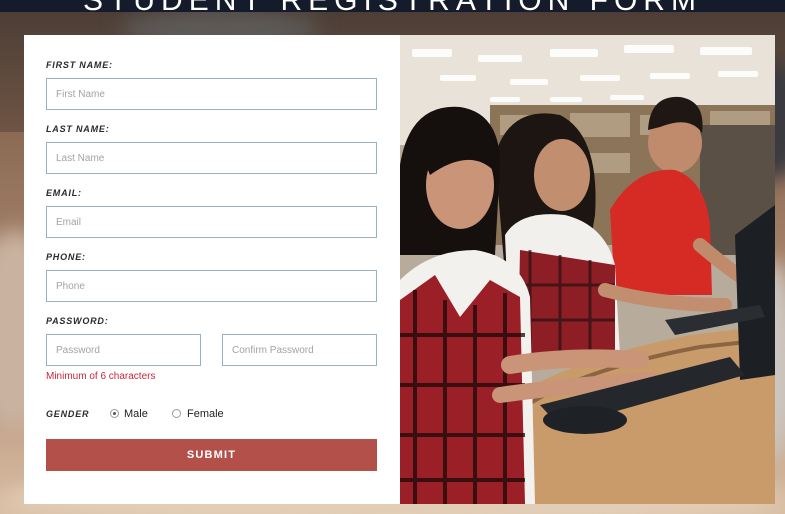 The width and height of the screenshot is (785, 514). I want to click on last-name-label: LAST NAME:, so click(78, 129).